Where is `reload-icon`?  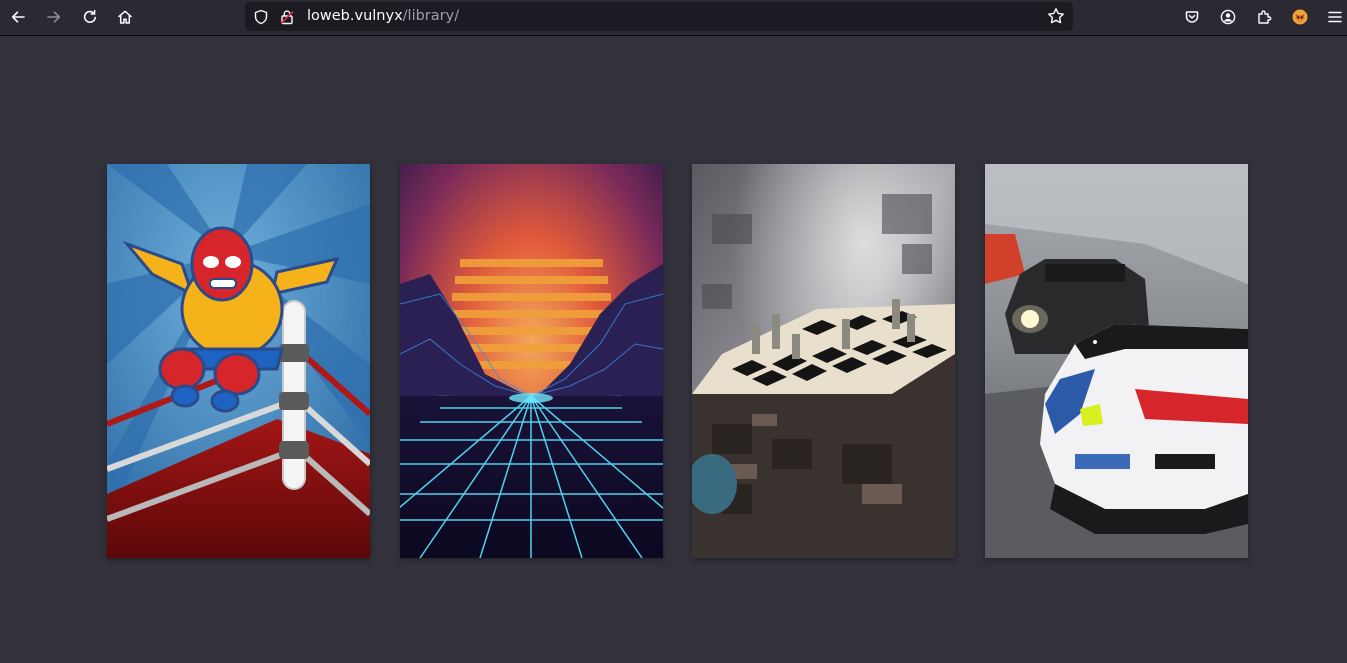
reload-icon is located at coordinates (90, 17).